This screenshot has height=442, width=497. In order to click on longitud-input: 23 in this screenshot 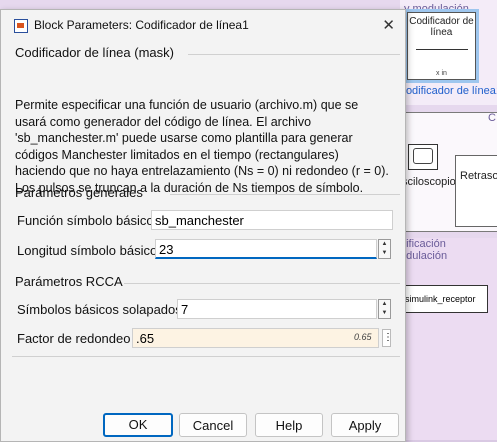, I will do `click(266, 249)`.